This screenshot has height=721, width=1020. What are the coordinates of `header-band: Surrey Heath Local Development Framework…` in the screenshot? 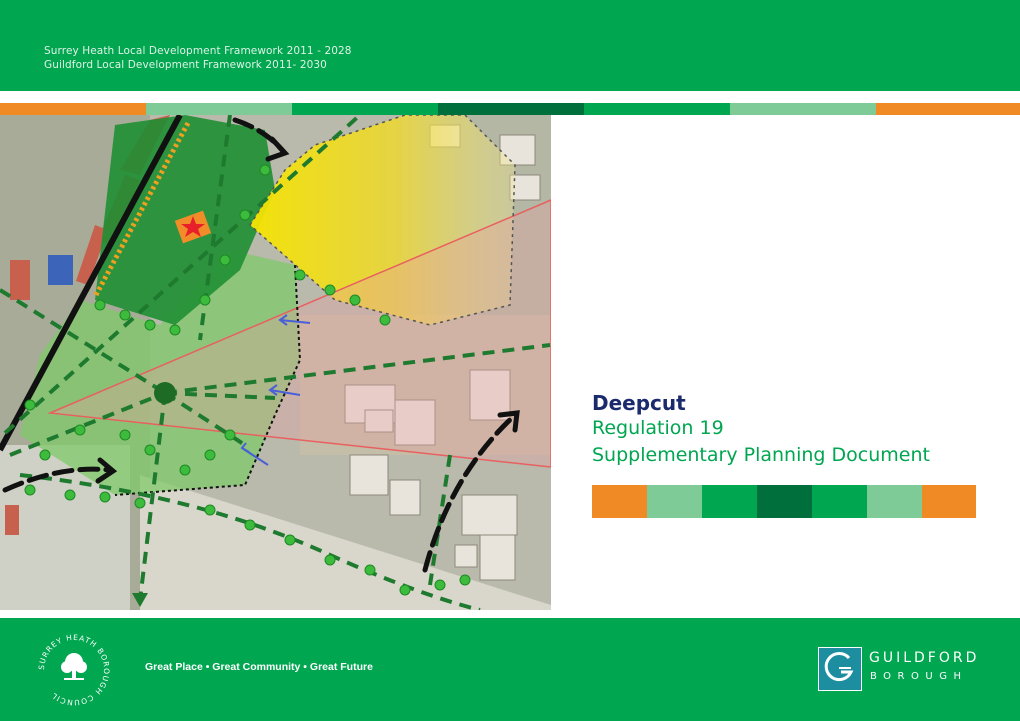 It's located at (510, 45).